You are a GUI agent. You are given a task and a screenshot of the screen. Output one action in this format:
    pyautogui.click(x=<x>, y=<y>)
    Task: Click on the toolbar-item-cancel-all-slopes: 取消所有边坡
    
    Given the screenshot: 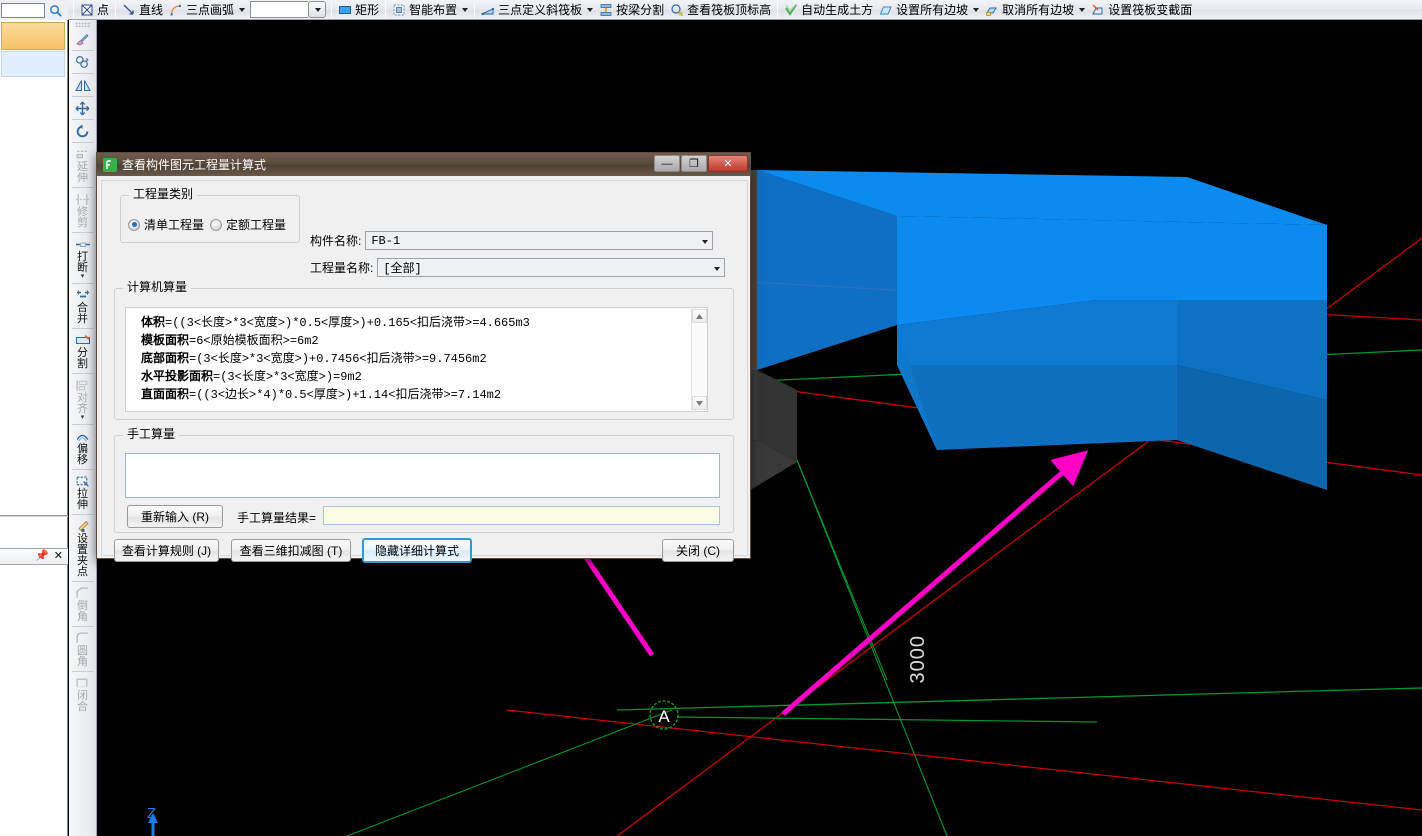 What is the action you would take?
    pyautogui.click(x=1035, y=10)
    